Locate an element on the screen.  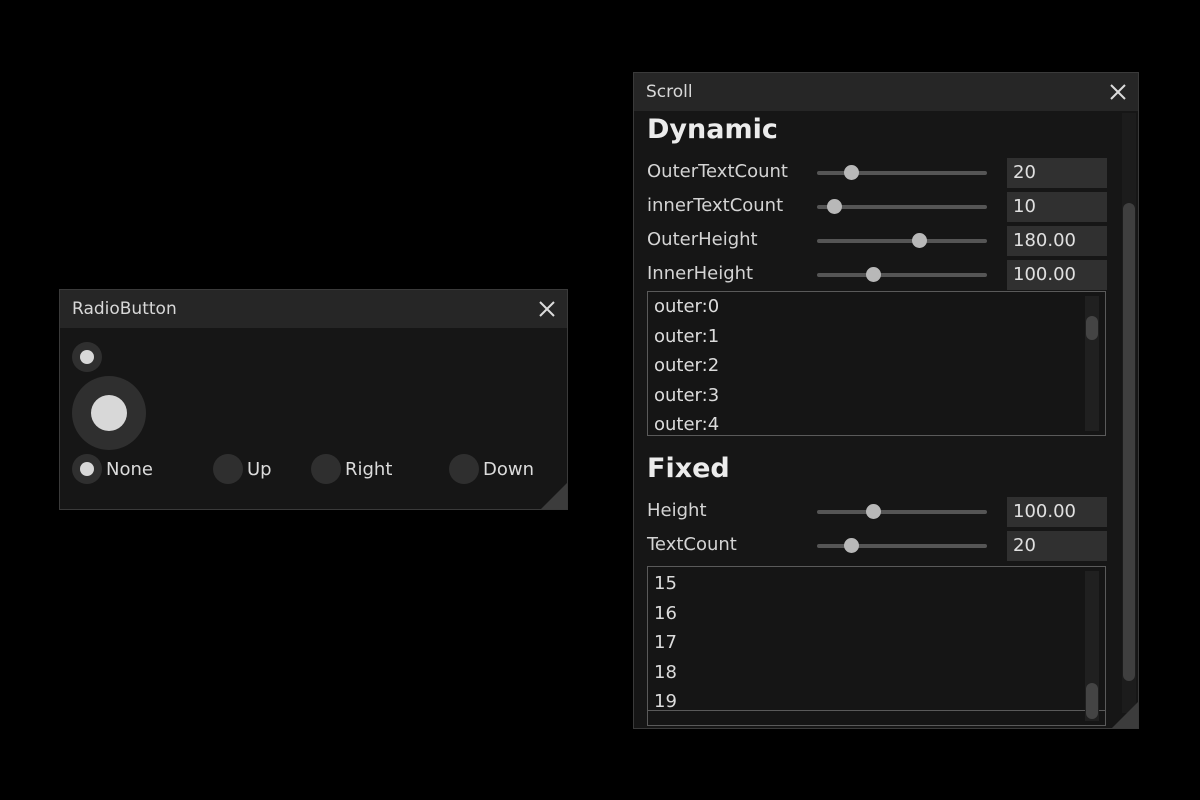
list-item: outer:0 is located at coordinates (687, 306).